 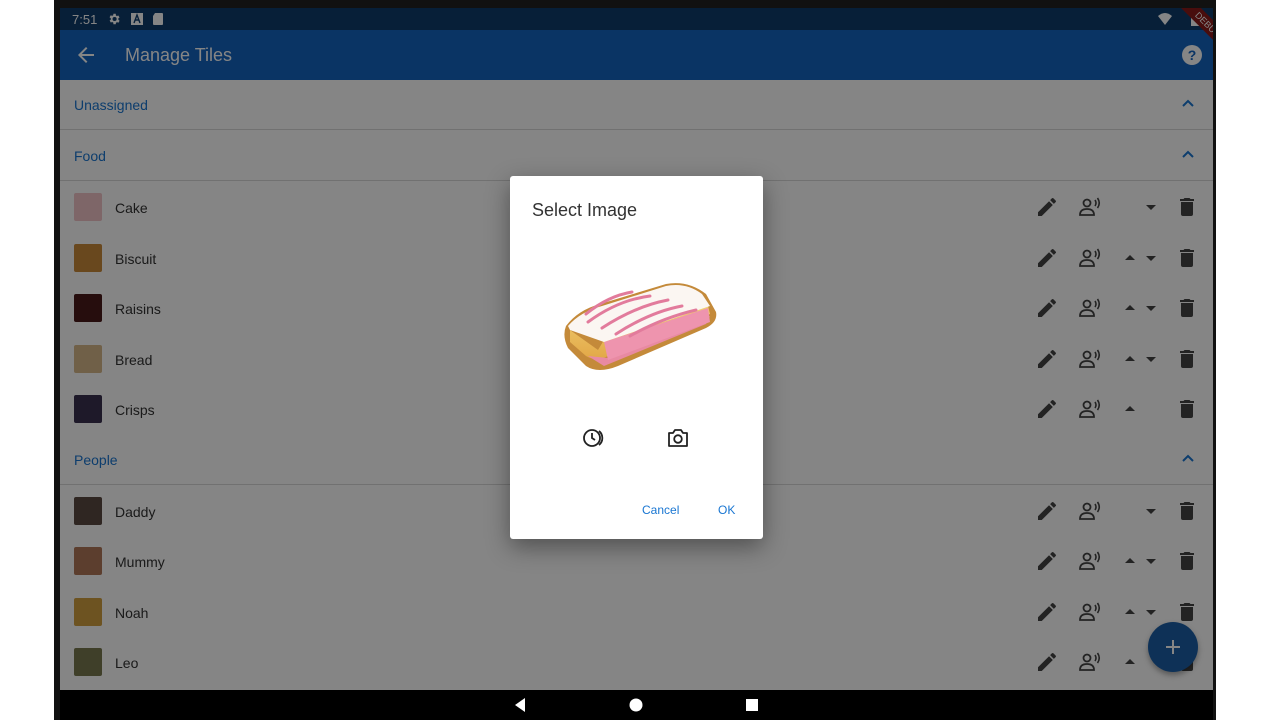 I want to click on device-bezel-top, so click(x=635, y=4).